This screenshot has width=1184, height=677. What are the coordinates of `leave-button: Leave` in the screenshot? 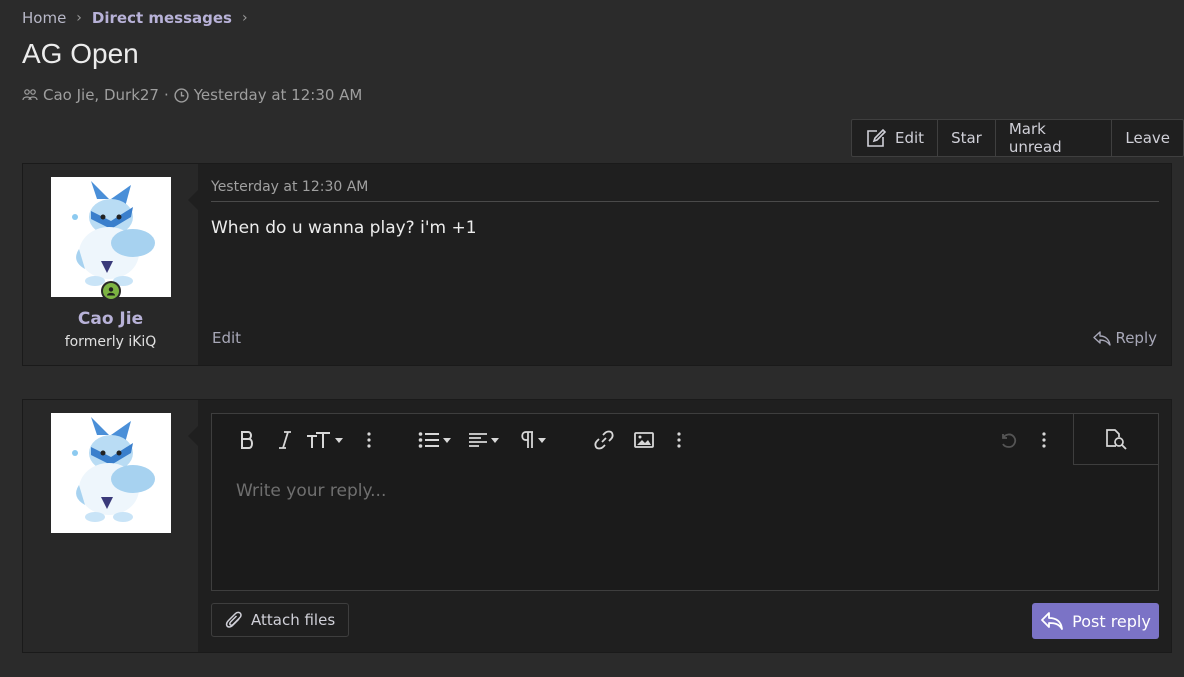 It's located at (1147, 138).